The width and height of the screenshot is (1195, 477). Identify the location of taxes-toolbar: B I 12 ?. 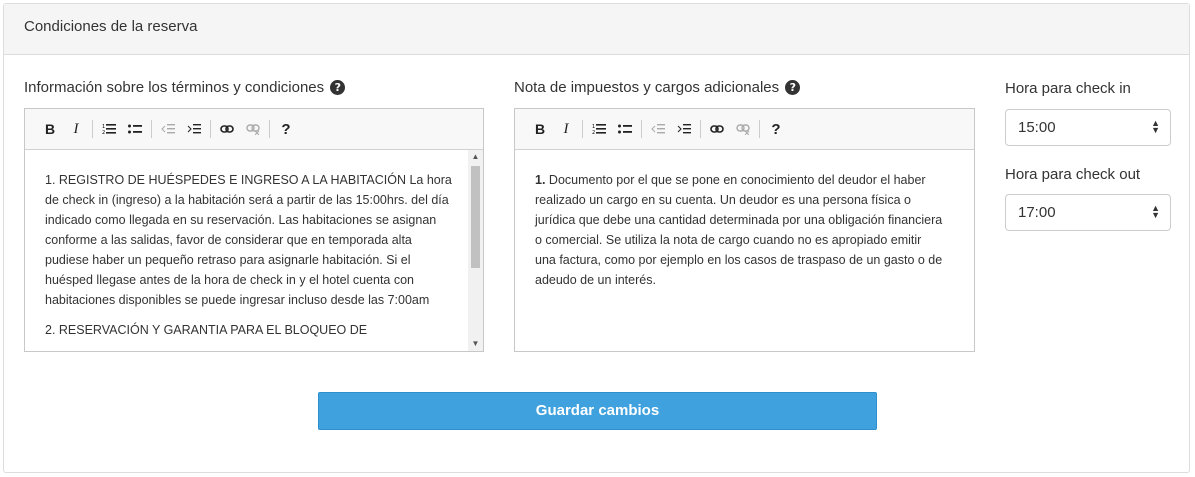
(744, 129).